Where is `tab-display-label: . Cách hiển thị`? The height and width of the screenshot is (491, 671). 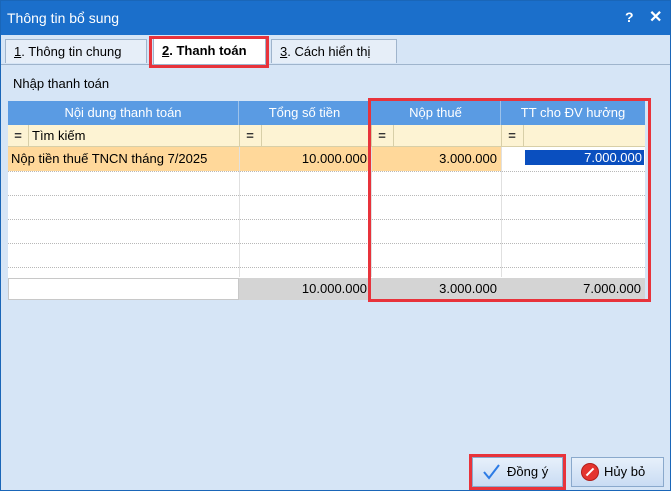 tab-display-label: . Cách hiển thị is located at coordinates (329, 51).